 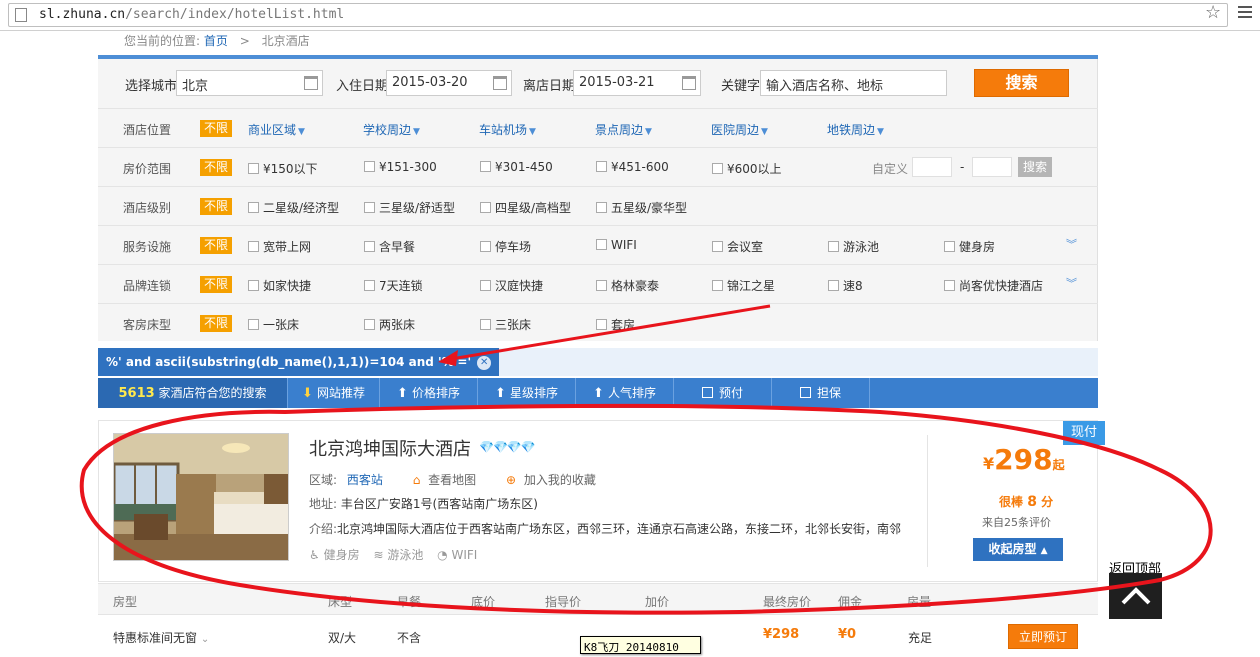 I want to click on hotel-name-link: 北京鸿坤国际大酒店, so click(x=390, y=448).